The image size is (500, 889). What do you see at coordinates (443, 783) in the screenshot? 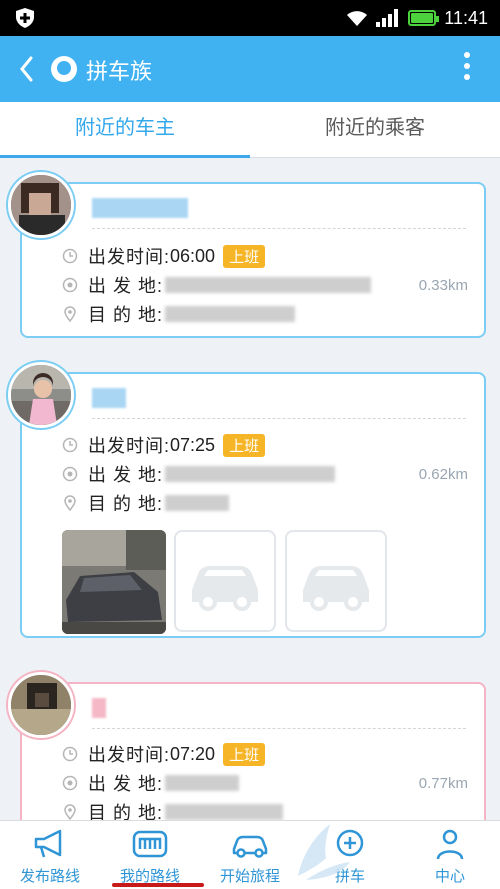
I see `distance: 0.77km` at bounding box center [443, 783].